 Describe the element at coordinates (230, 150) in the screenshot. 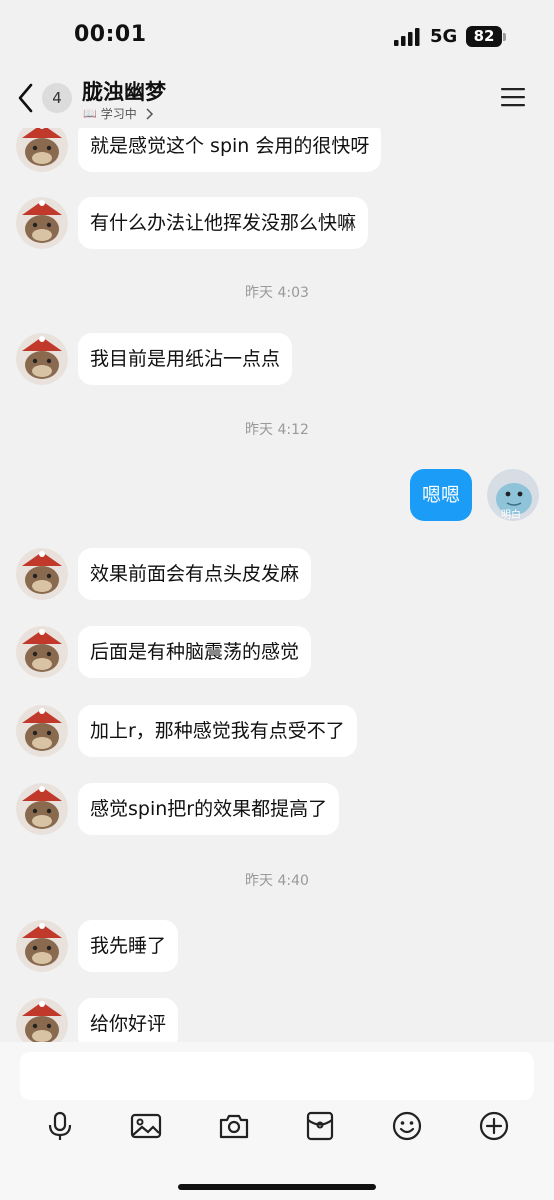

I see `message-bubble: 就是感觉这个 spin 会用的很快呀` at that location.